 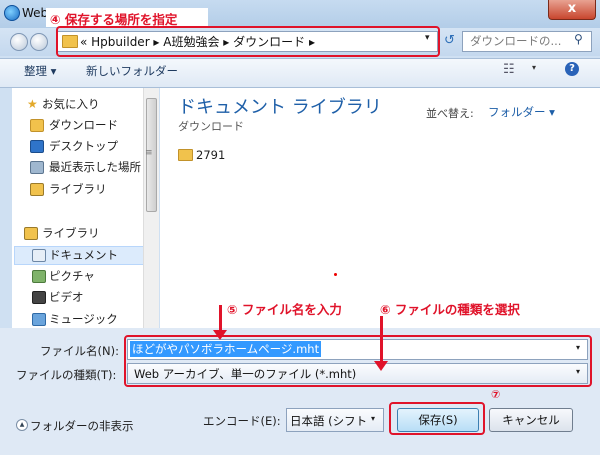 What do you see at coordinates (572, 10) in the screenshot?
I see `close-button: x` at bounding box center [572, 10].